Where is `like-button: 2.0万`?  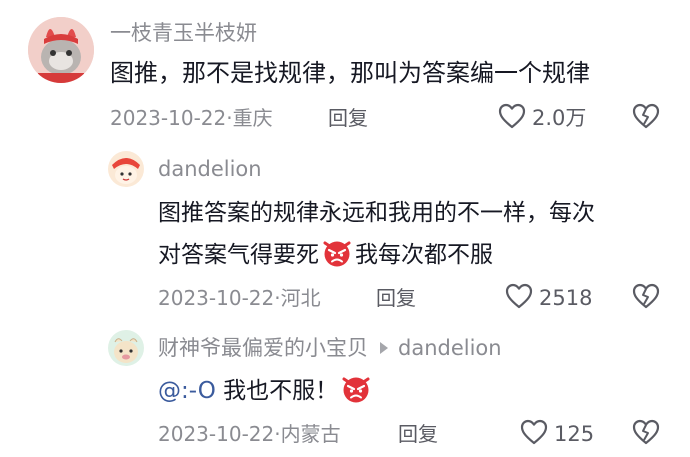 like-button: 2.0万 is located at coordinates (542, 118).